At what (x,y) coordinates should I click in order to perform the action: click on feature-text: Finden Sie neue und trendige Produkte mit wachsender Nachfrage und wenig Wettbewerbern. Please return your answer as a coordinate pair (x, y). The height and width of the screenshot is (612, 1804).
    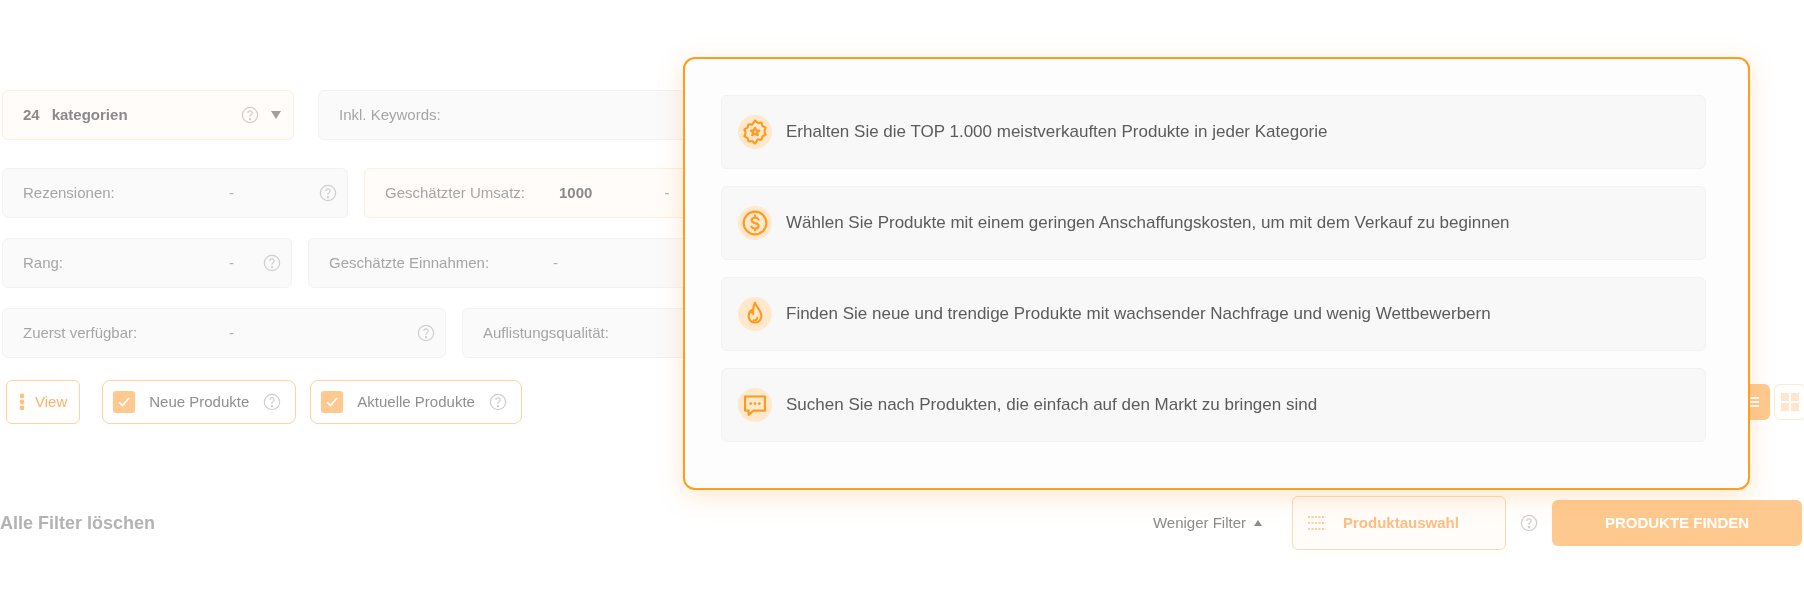
    Looking at the image, I should click on (1138, 314).